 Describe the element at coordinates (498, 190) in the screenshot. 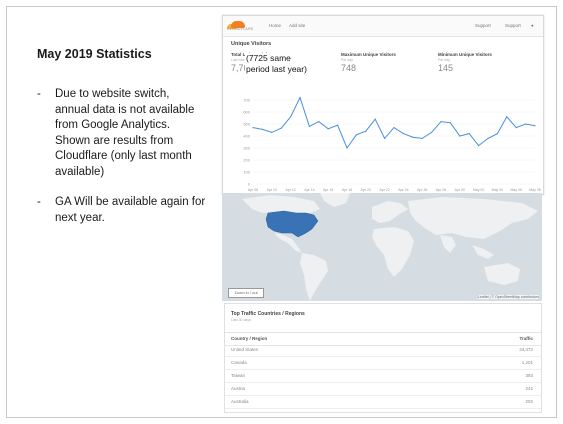

I see `x-tick-label: May 04` at that location.